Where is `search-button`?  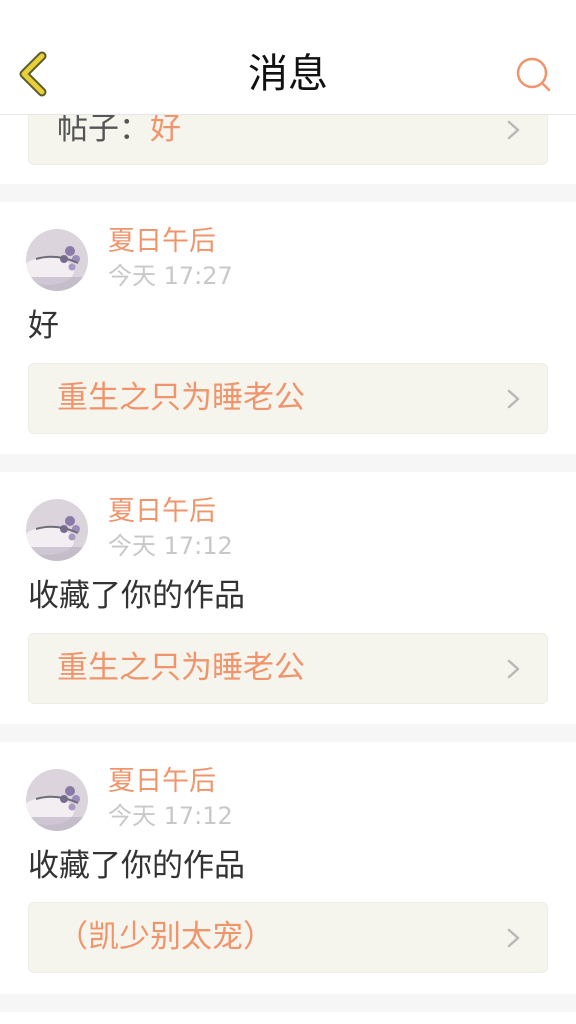 search-button is located at coordinates (534, 75).